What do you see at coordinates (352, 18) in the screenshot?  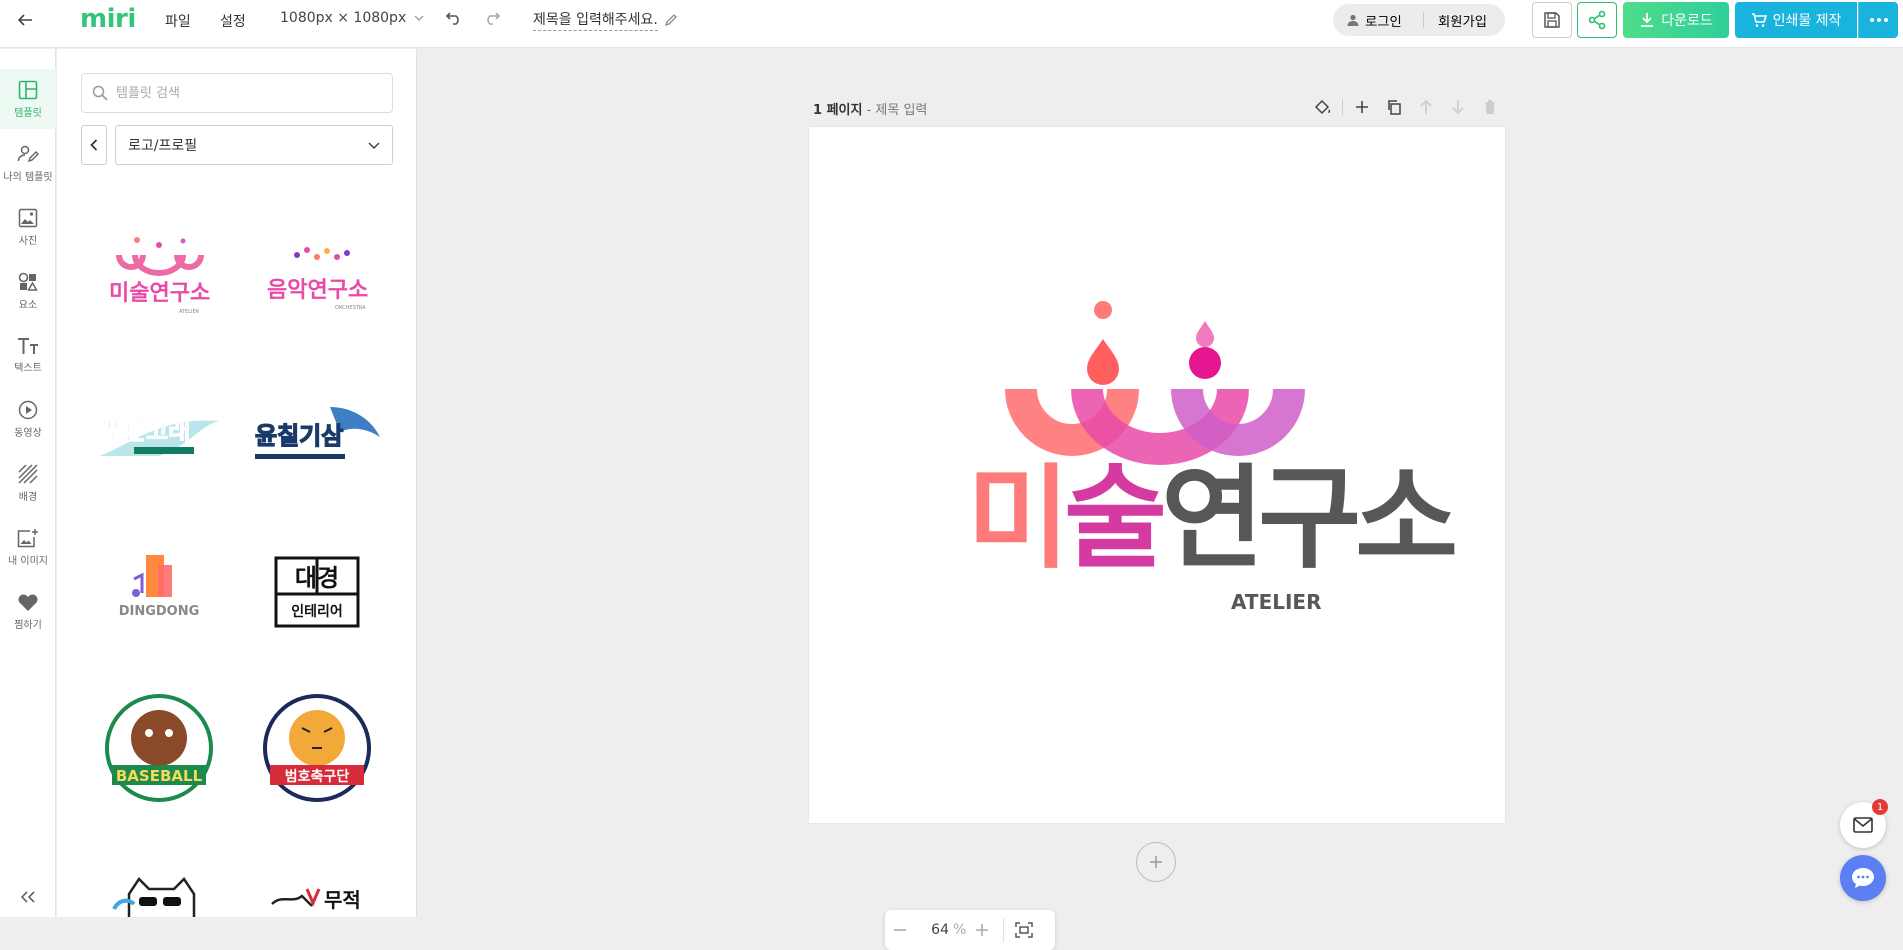 I see `canvas-size-select: 1080px × 1080px` at bounding box center [352, 18].